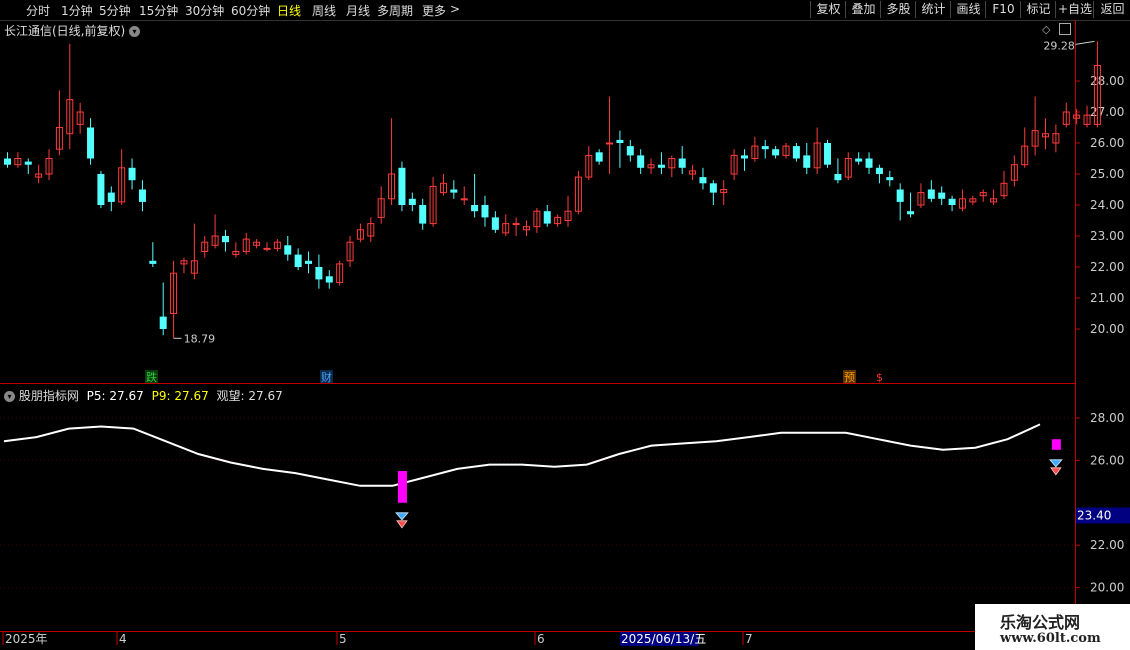 The height and width of the screenshot is (650, 1130). Describe the element at coordinates (1107, 205) in the screenshot. I see `price-tick-label: 24.00` at that location.